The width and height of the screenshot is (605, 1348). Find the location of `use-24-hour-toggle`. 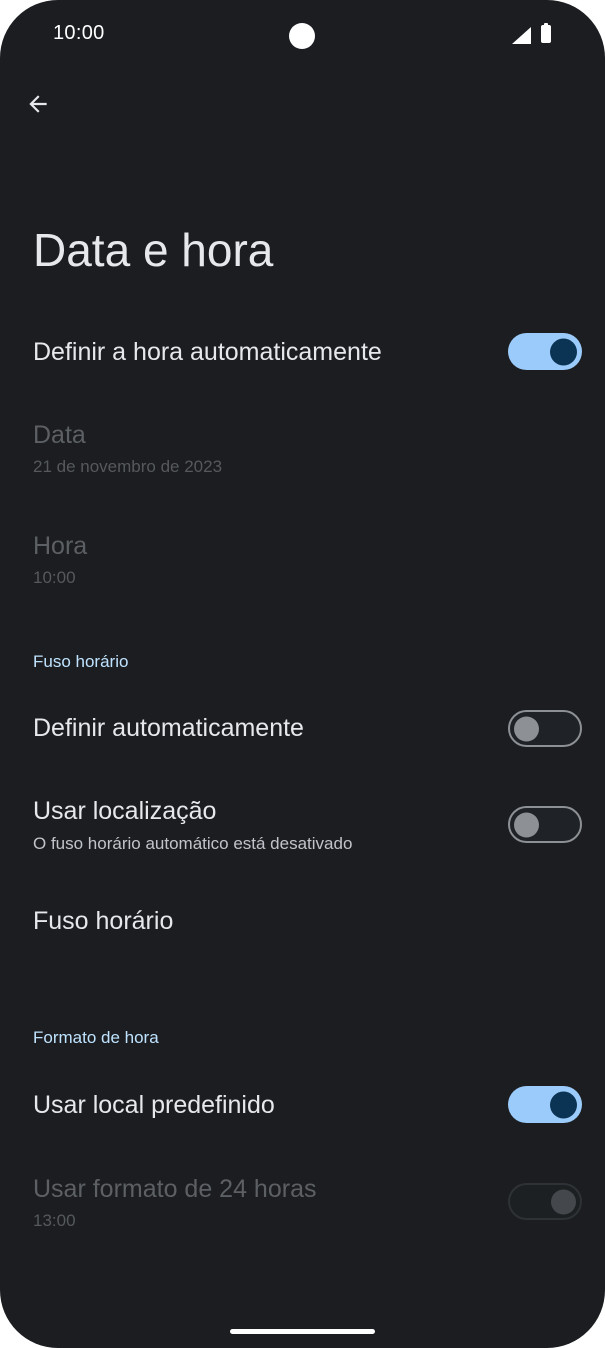

use-24-hour-toggle is located at coordinates (545, 1201).